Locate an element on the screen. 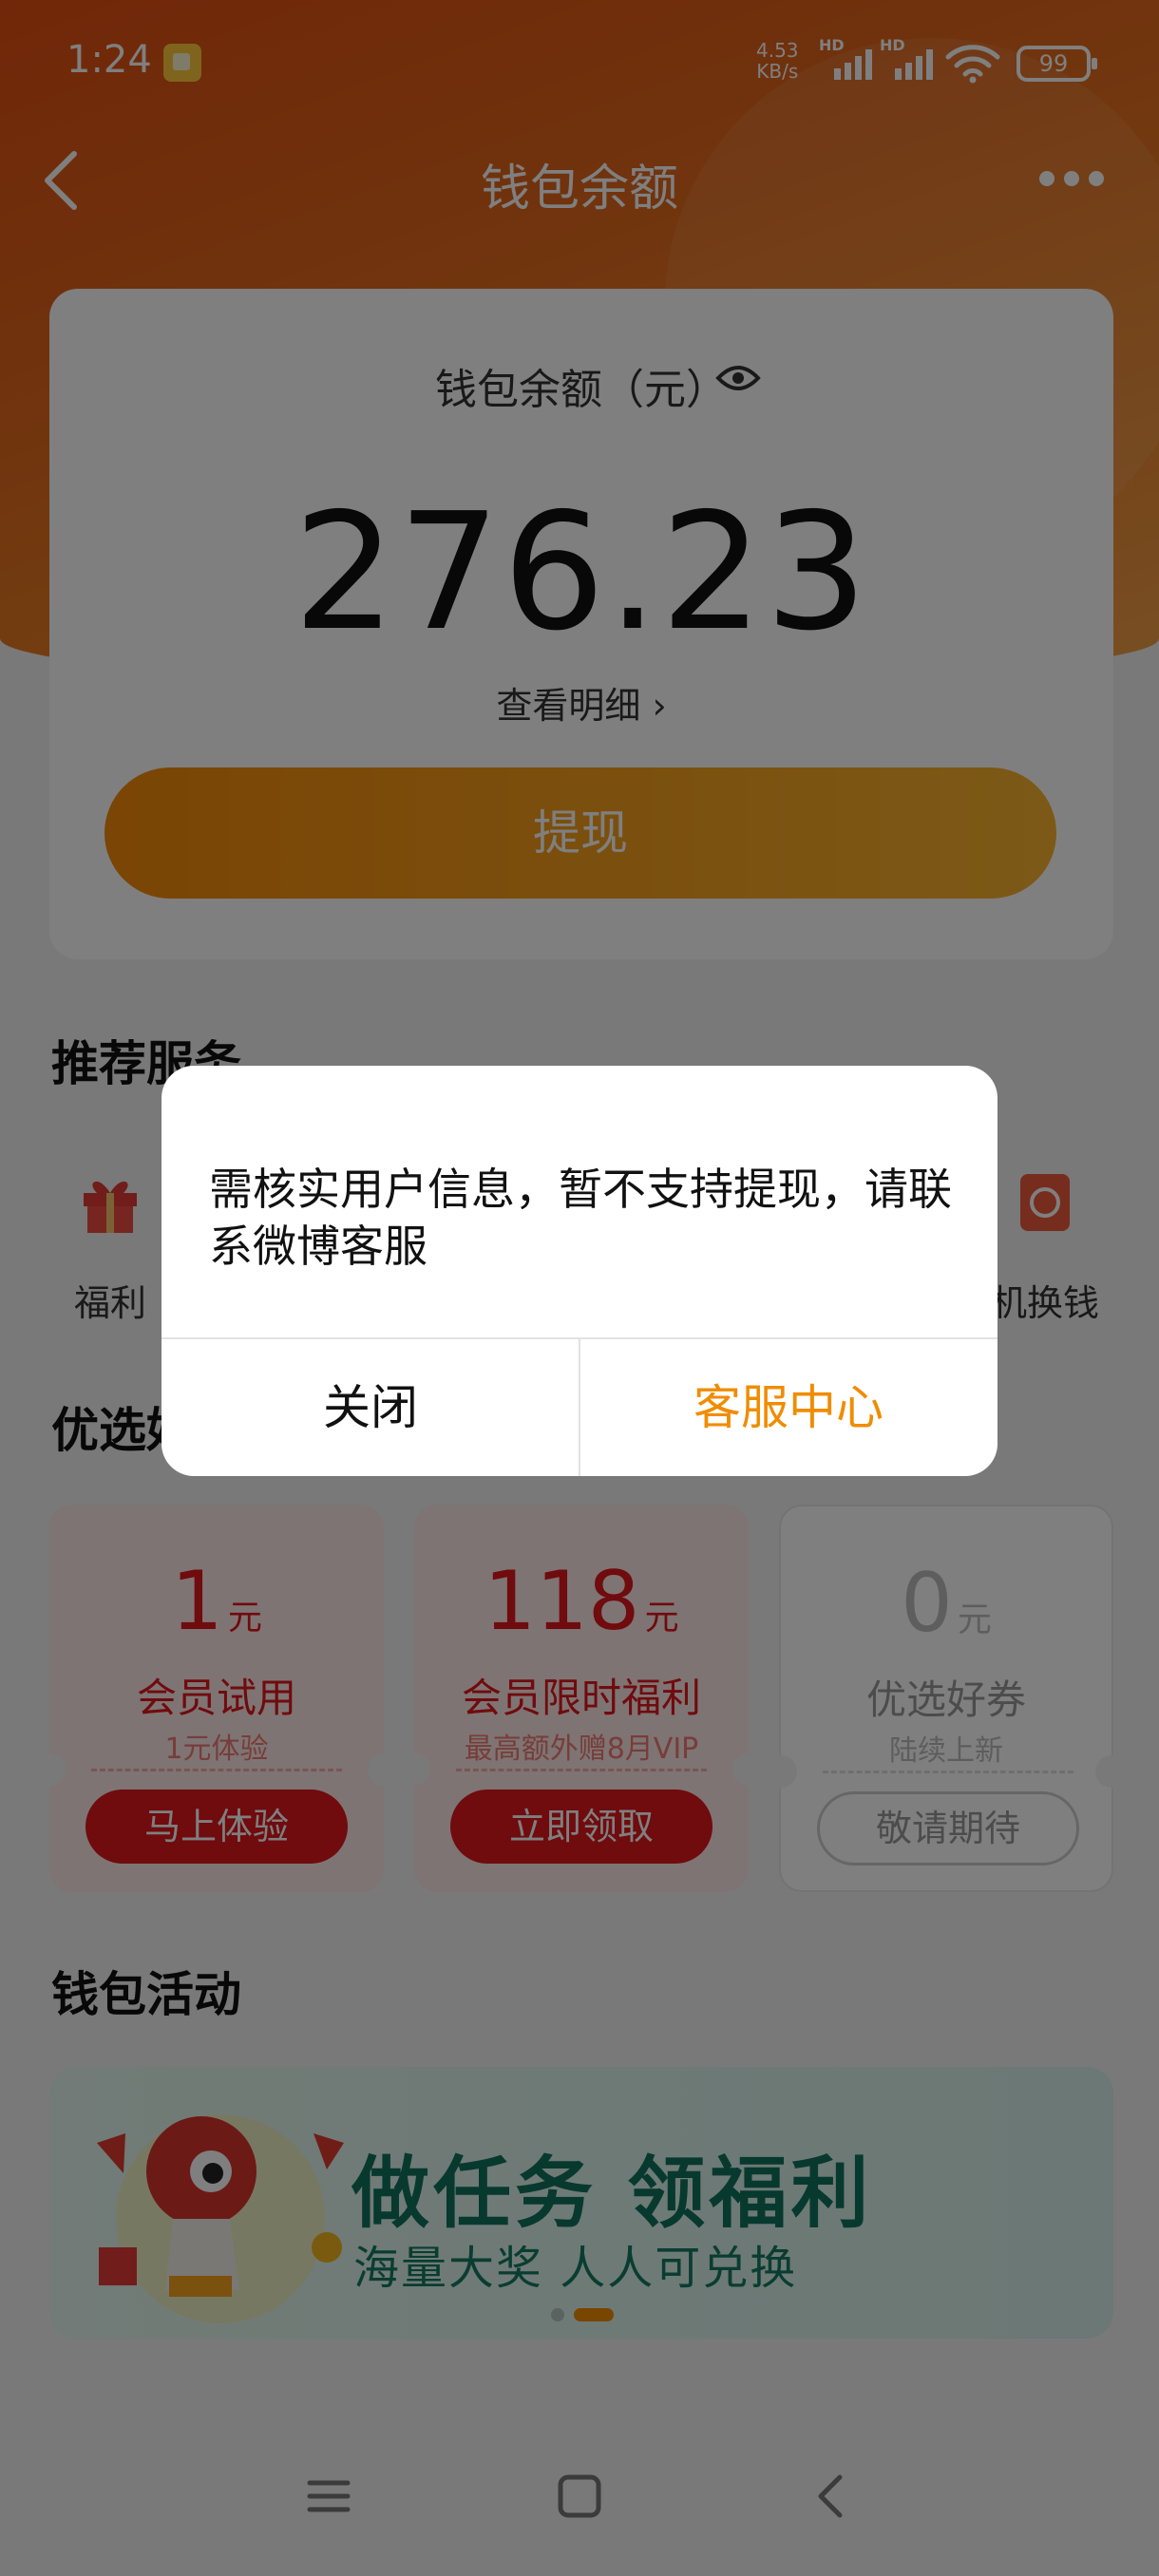 The width and height of the screenshot is (1159, 2576). withdraw-alert-dialog: 需核实用户信息，暂不支持提现，请联系微博客服 关闭 客服中心 is located at coordinates (580, 1271).